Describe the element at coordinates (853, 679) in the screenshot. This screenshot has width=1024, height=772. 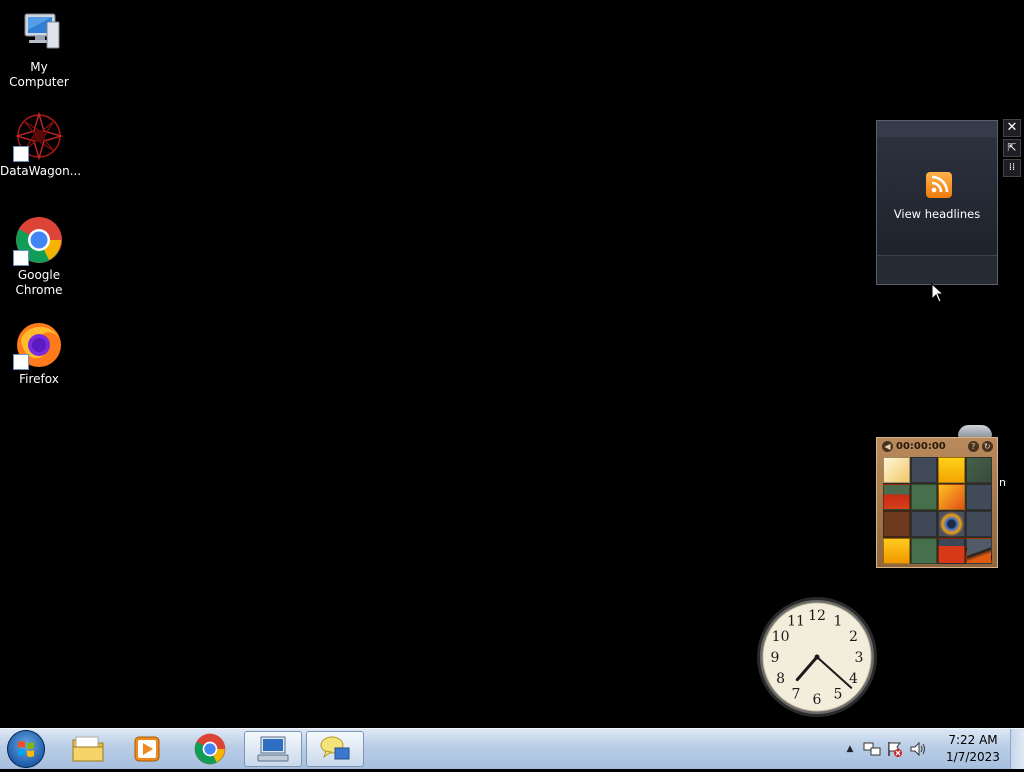
I see `clock-numeral: 4` at that location.